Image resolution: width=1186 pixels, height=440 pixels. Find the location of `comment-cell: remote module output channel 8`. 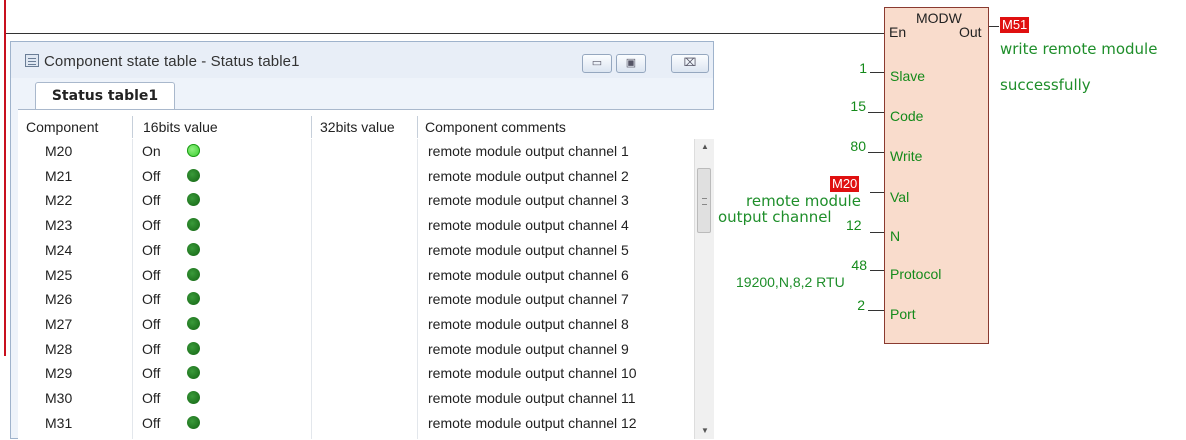

comment-cell: remote module output channel 8 is located at coordinates (528, 323).